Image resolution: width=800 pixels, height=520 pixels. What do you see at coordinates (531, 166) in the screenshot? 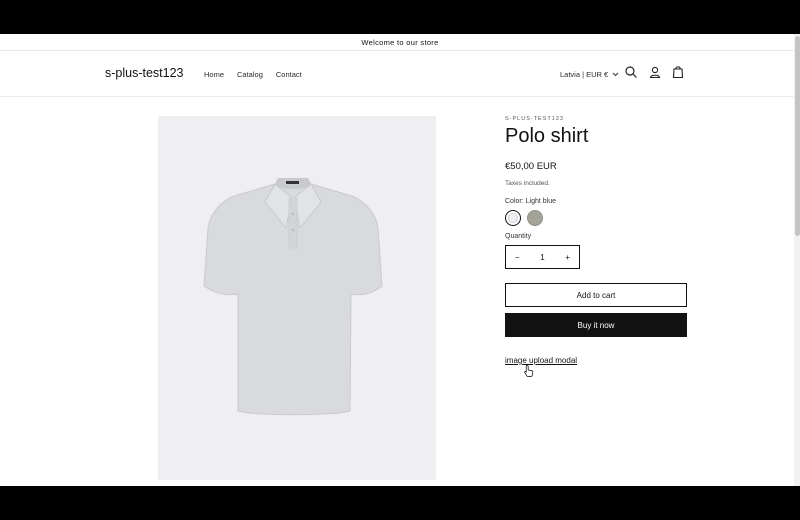
I see `product-price: €50,00 EUR` at bounding box center [531, 166].